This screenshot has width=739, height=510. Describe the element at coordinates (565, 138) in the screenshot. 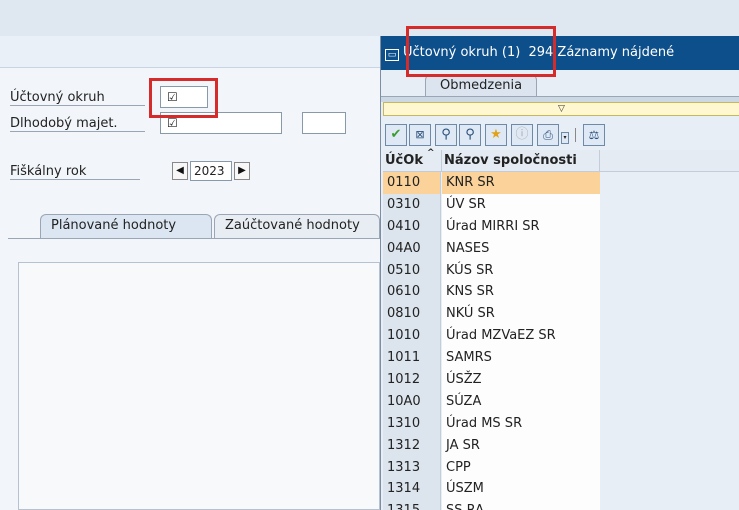

I see `dropdown-icon: ▾` at that location.